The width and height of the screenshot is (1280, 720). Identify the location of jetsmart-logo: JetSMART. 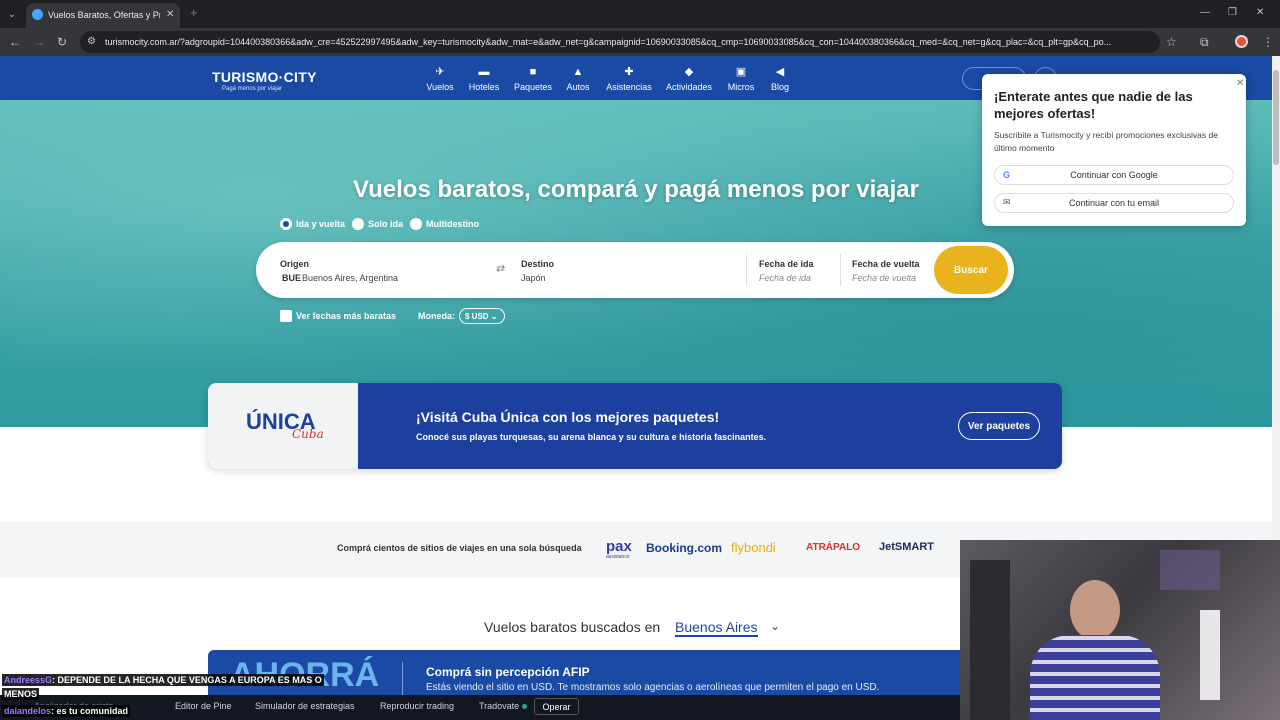
(907, 547).